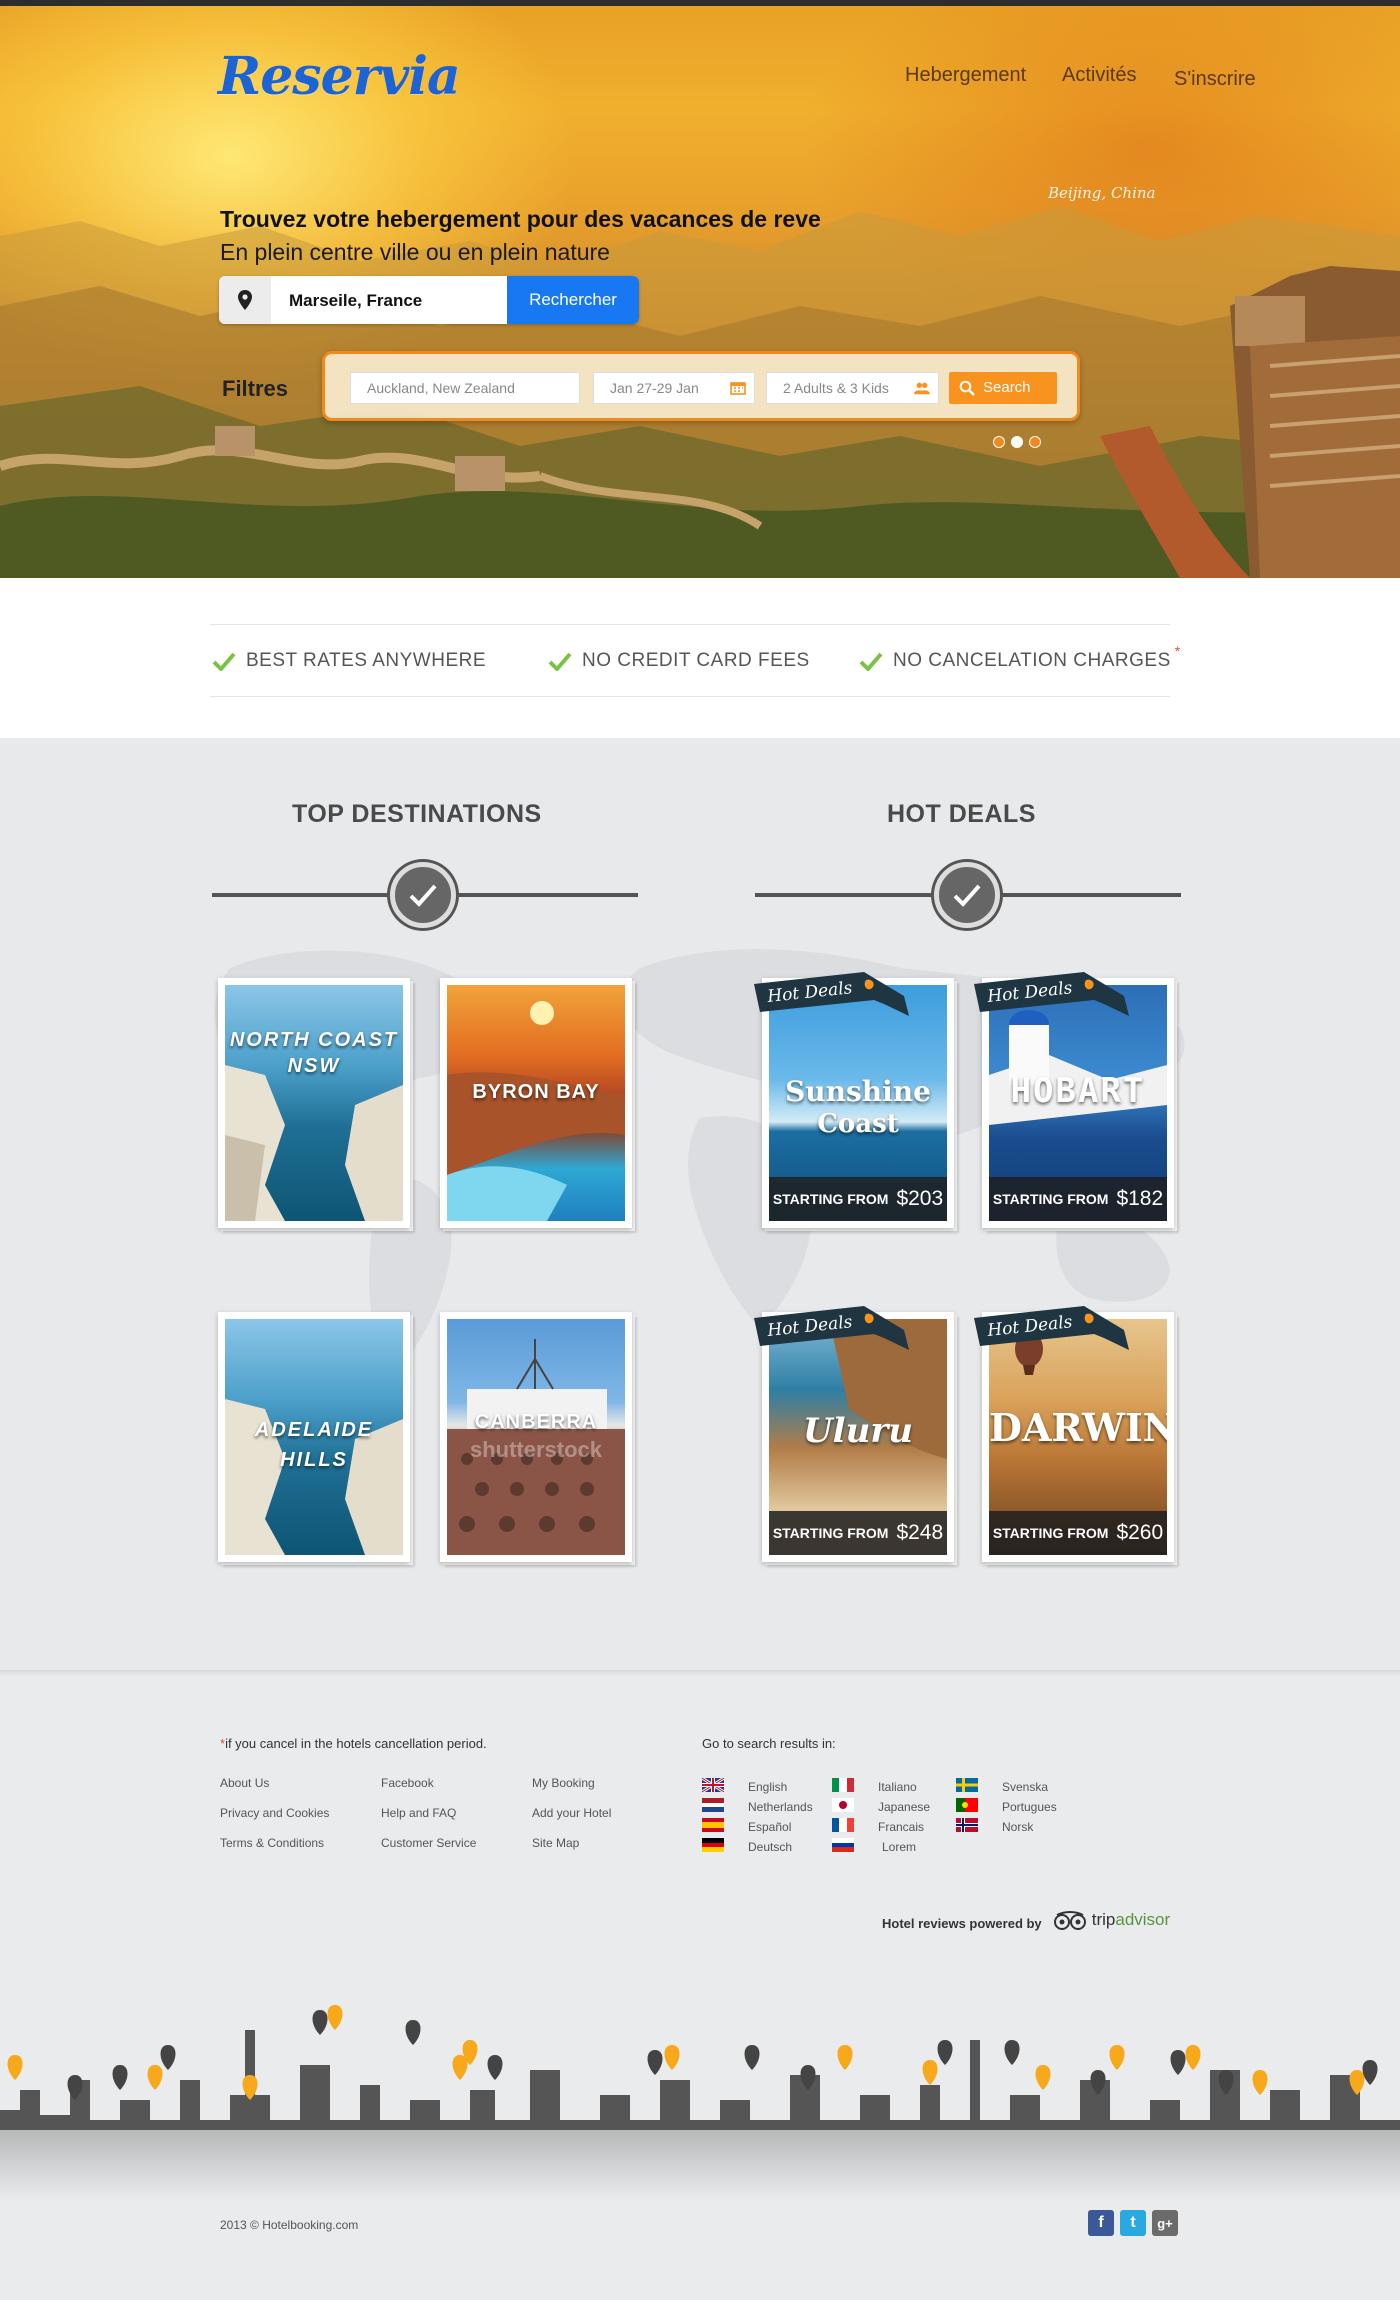 This screenshot has width=1400, height=2300. I want to click on feature-best-rates: BEST RATES ANYWHERE, so click(349, 661).